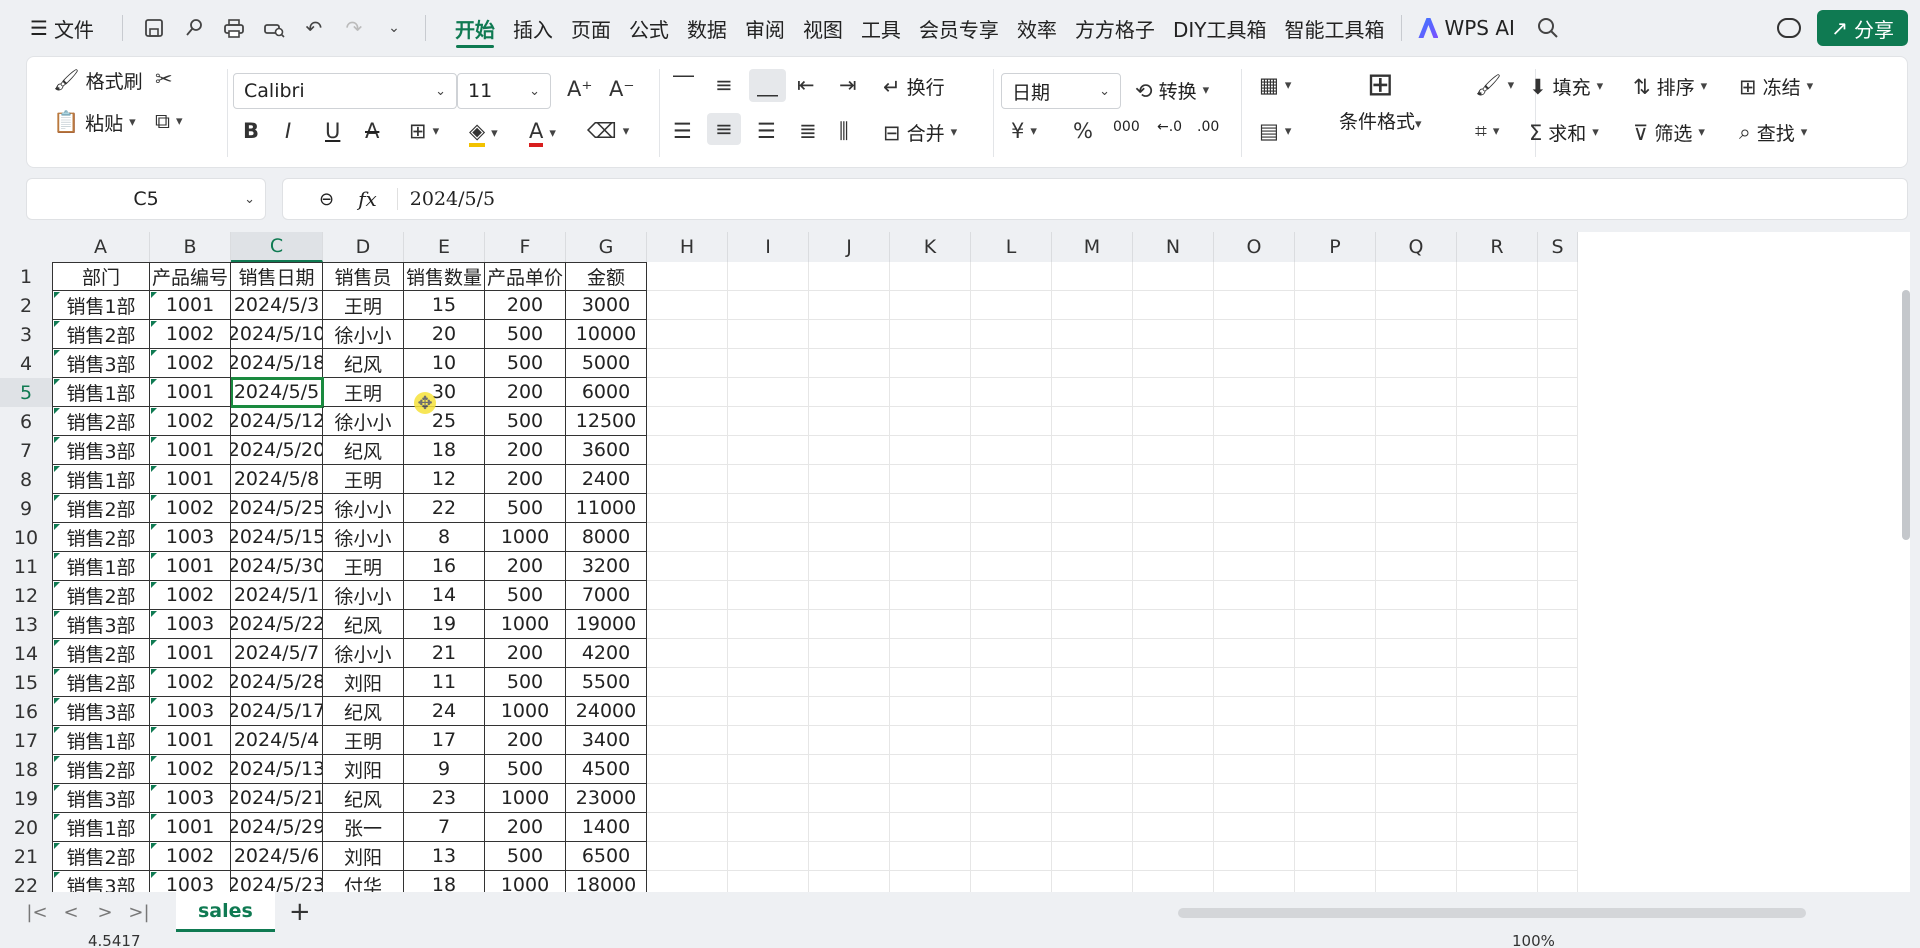 This screenshot has width=1920, height=948. I want to click on column-header-a: A, so click(101, 247).